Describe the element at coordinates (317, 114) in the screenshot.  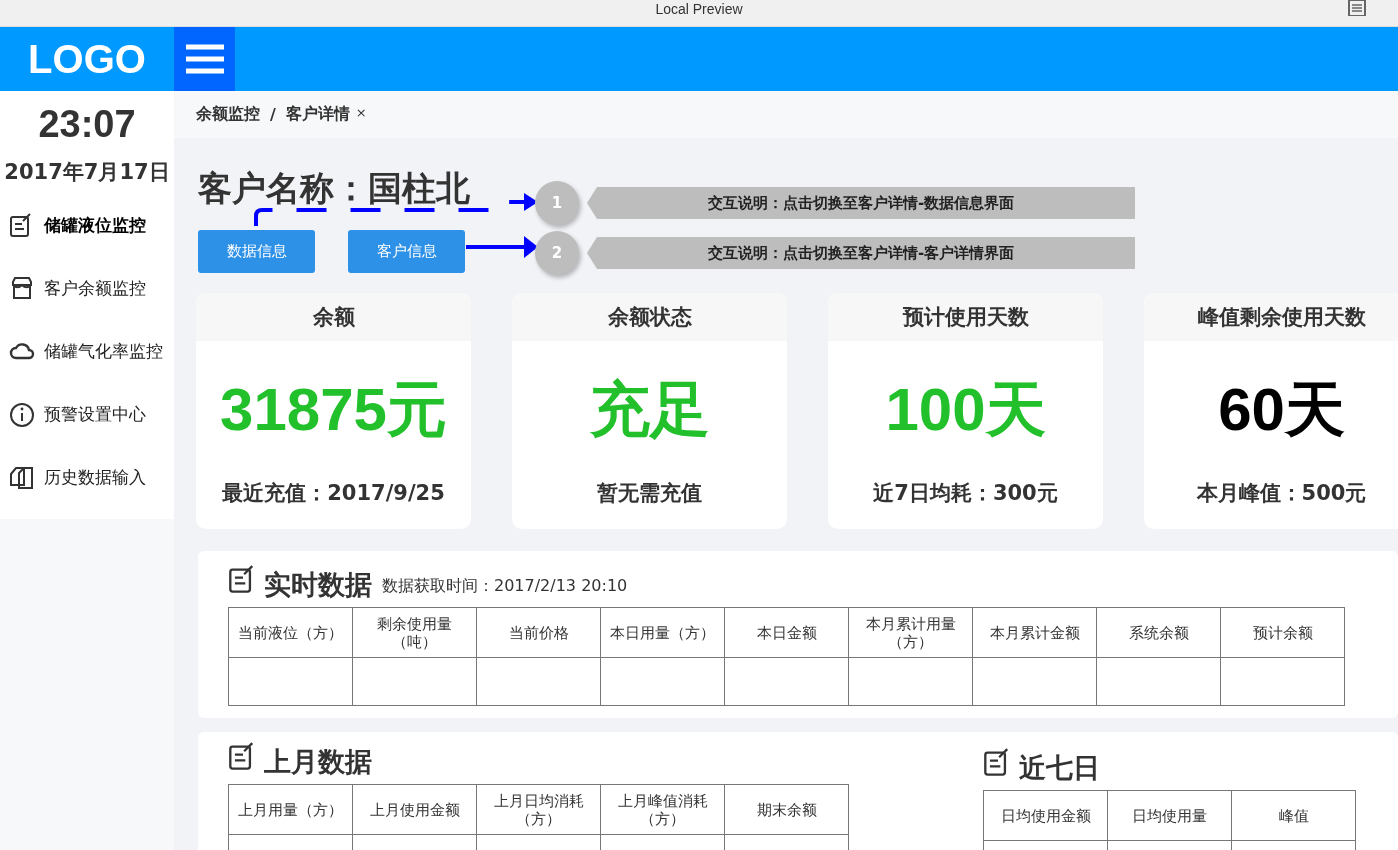
I see `breadcrumb-link: 客户详情` at that location.